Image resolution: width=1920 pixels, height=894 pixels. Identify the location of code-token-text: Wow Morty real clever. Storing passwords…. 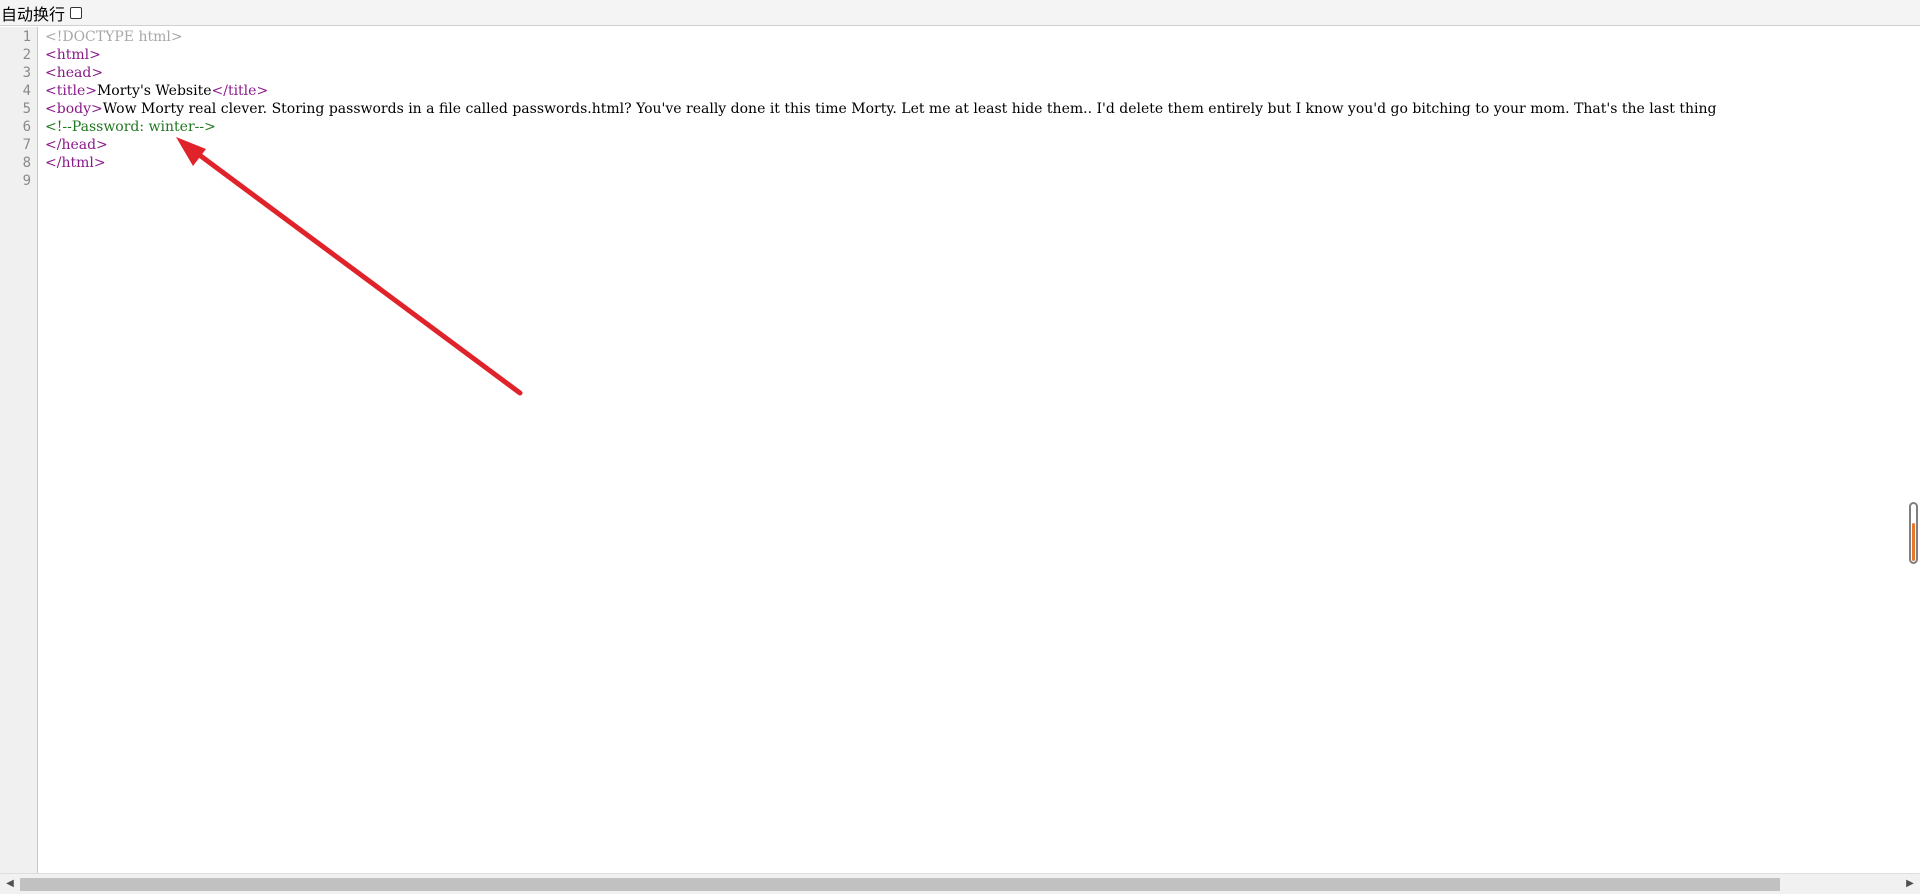
(909, 109).